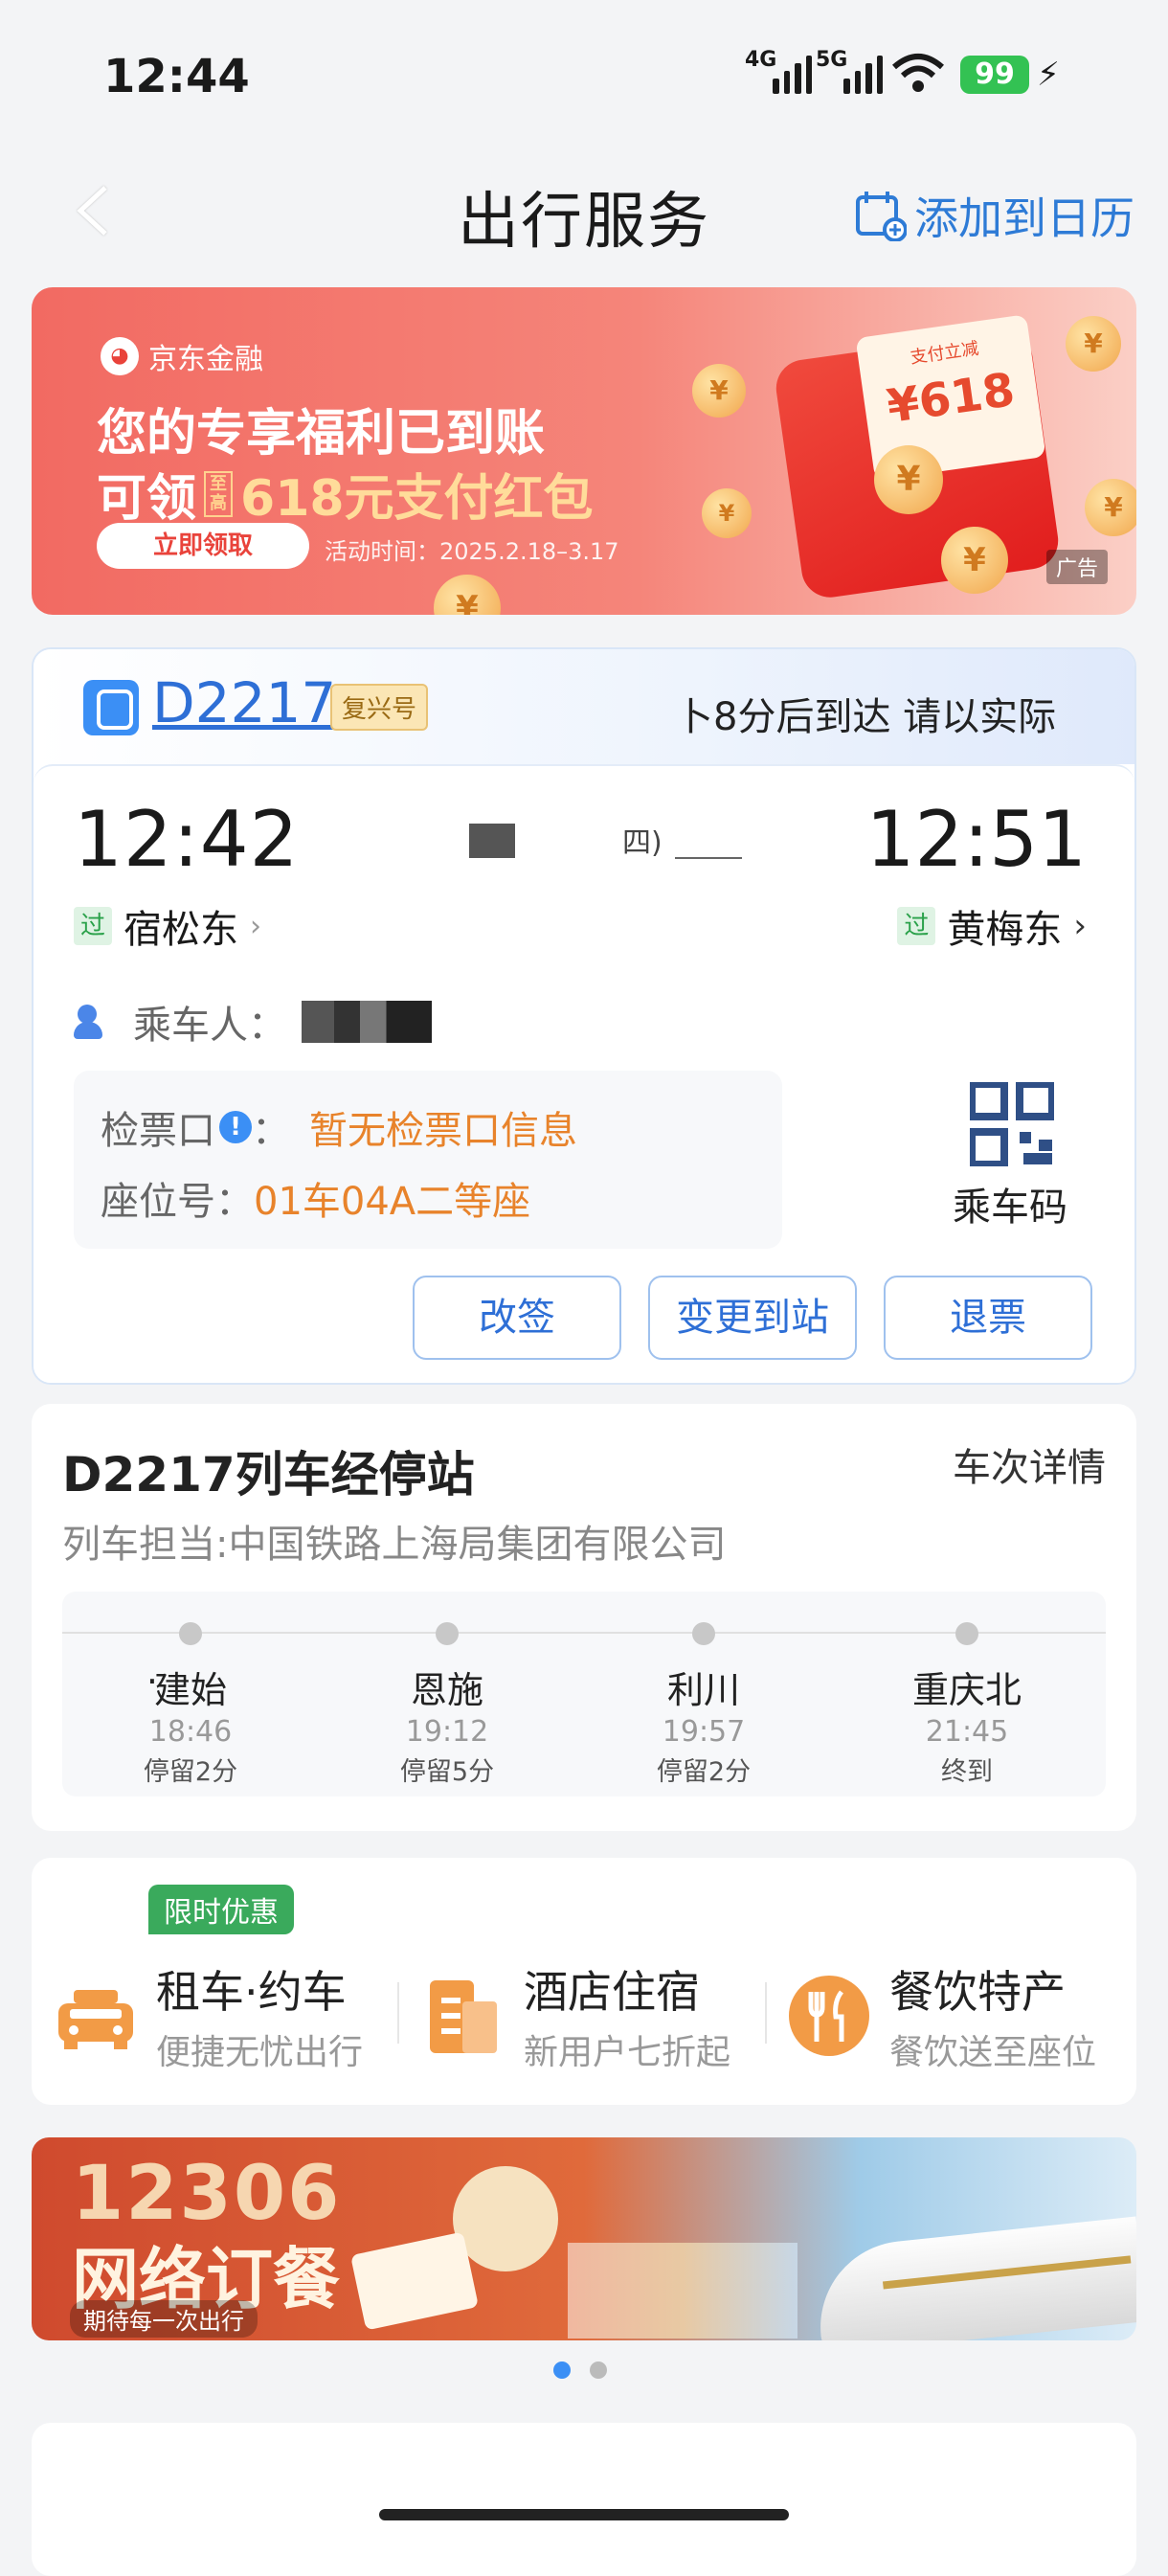 This screenshot has width=1168, height=2576. Describe the element at coordinates (395, 1545) in the screenshot. I see `train-operator: 列车担当:中国铁路上海局集团有限公司` at that location.